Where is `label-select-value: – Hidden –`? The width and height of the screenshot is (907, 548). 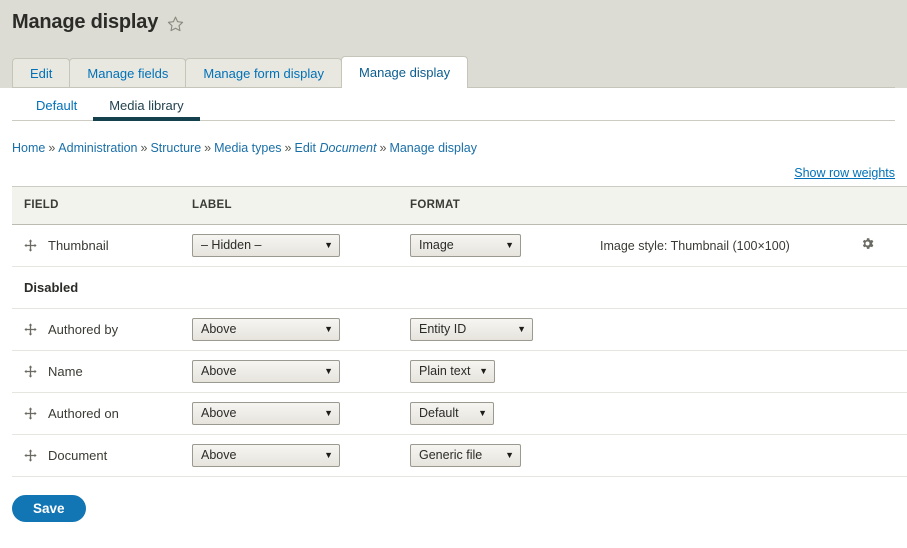 label-select-value: – Hidden – is located at coordinates (231, 245).